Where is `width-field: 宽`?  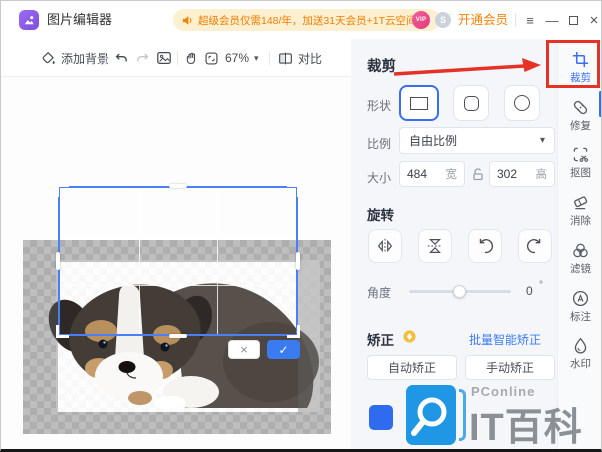 width-field: 宽 is located at coordinates (432, 174).